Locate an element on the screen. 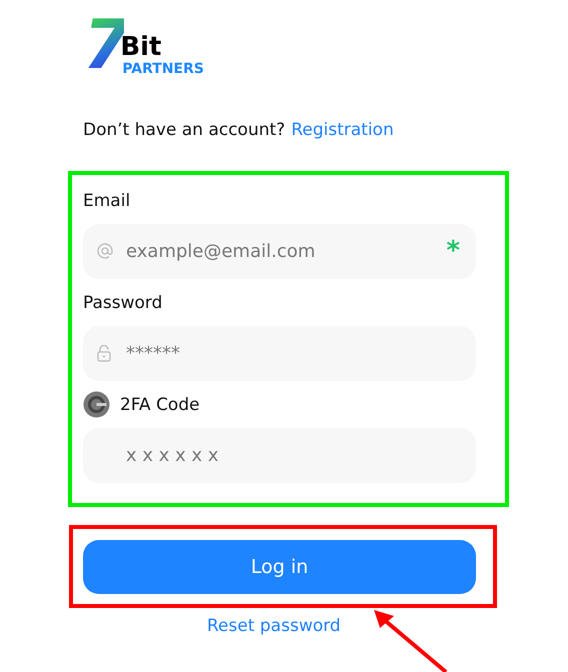 This screenshot has height=672, width=568. field-label: Password is located at coordinates (122, 302).